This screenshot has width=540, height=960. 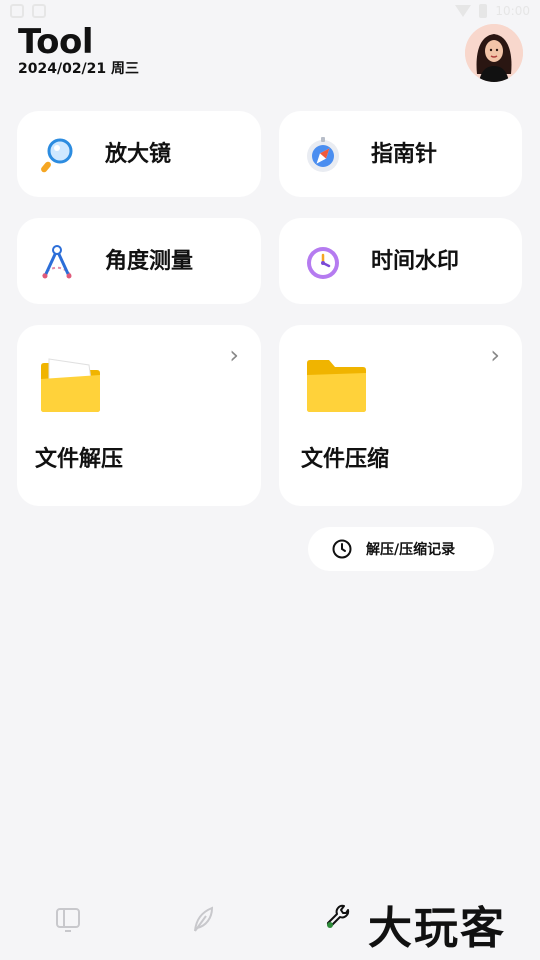 I want to click on watermark: 大玩客, so click(x=437, y=928).